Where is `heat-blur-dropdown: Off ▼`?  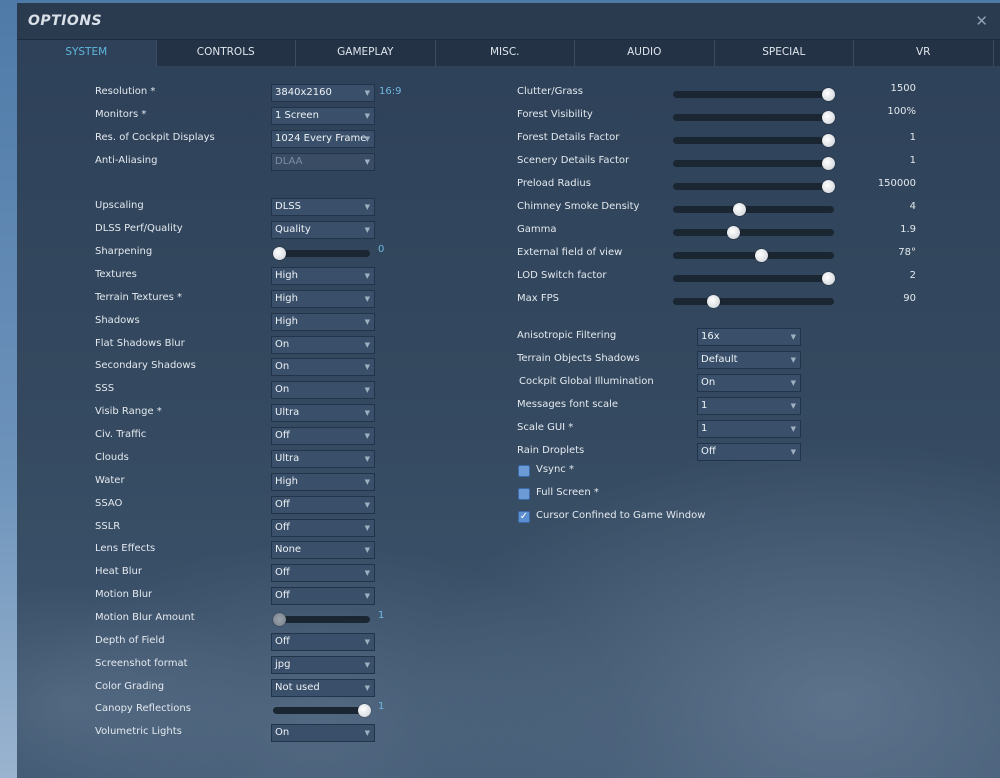
heat-blur-dropdown: Off ▼ is located at coordinates (323, 573).